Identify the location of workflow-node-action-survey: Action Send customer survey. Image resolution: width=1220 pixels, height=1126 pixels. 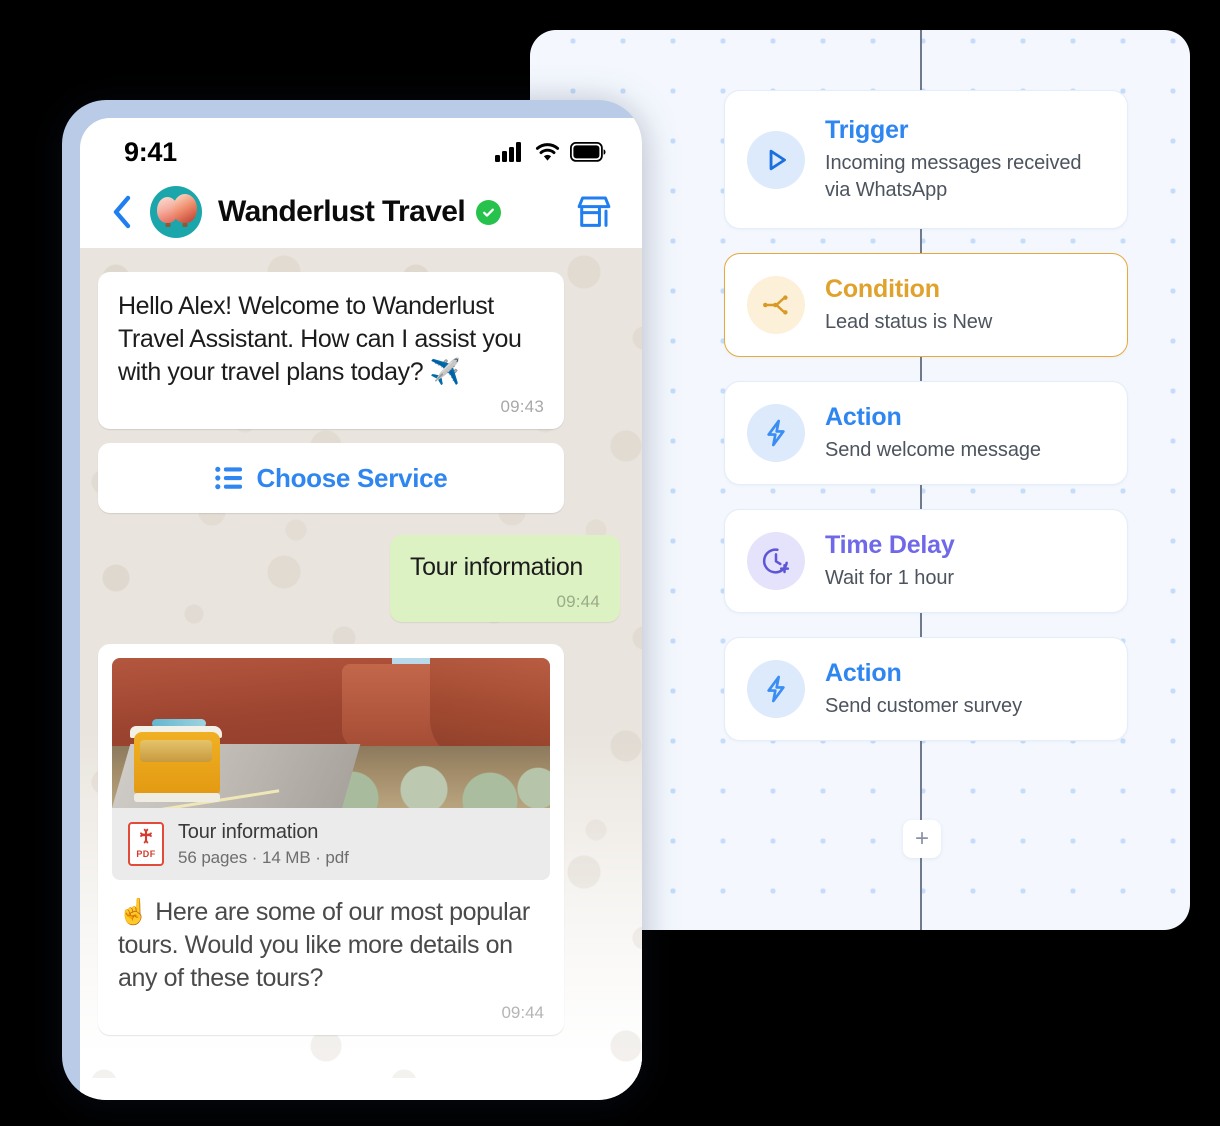
(926, 689).